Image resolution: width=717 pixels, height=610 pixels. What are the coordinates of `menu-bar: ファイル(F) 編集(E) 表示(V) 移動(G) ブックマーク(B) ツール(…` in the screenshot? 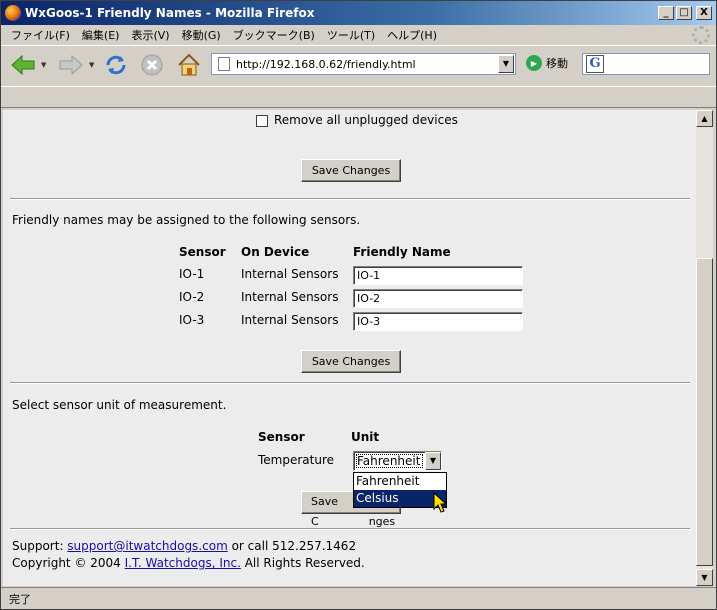 It's located at (358, 35).